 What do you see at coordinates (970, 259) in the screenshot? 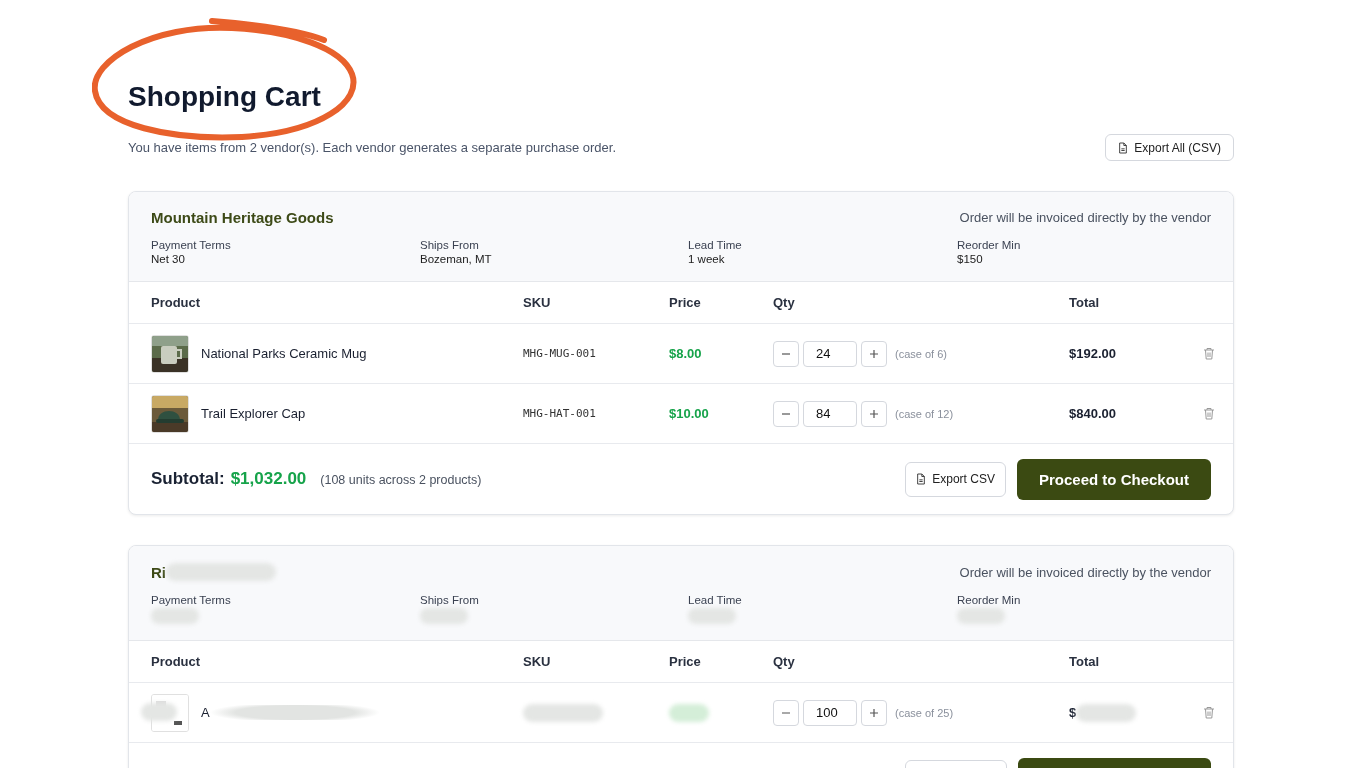
I see `detail-value: $150` at bounding box center [970, 259].